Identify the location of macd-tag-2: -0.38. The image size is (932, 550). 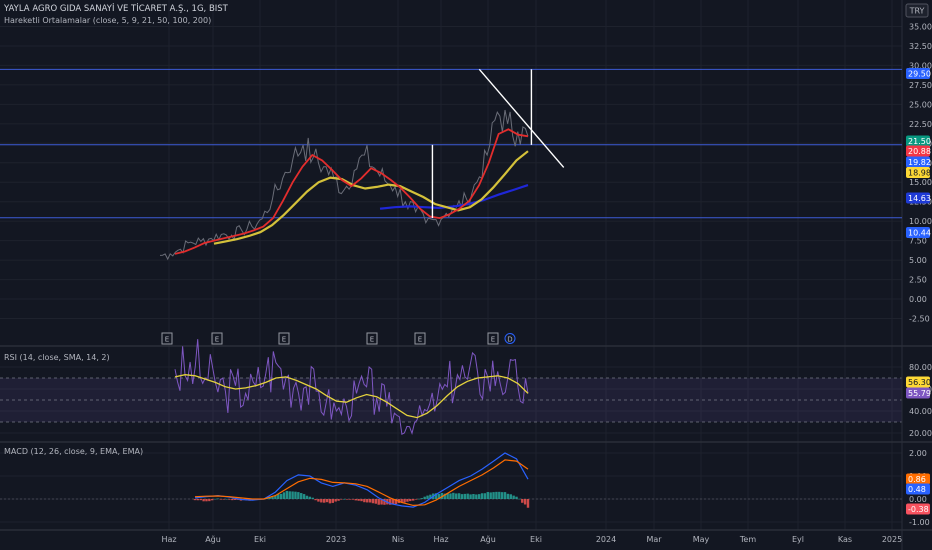
(918, 509).